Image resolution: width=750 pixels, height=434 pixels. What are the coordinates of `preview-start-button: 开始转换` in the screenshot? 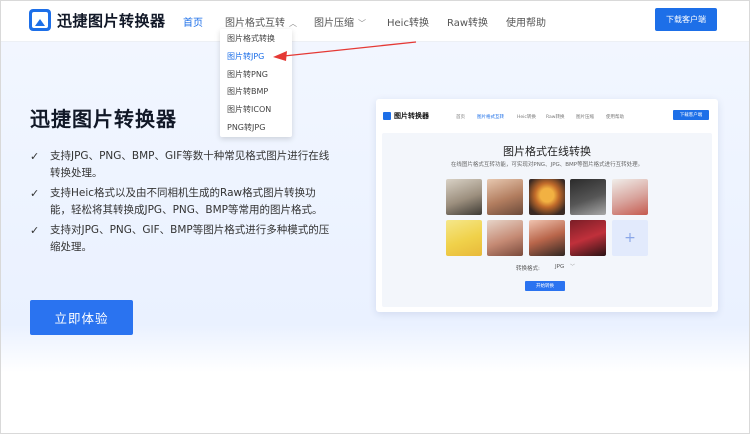 It's located at (545, 286).